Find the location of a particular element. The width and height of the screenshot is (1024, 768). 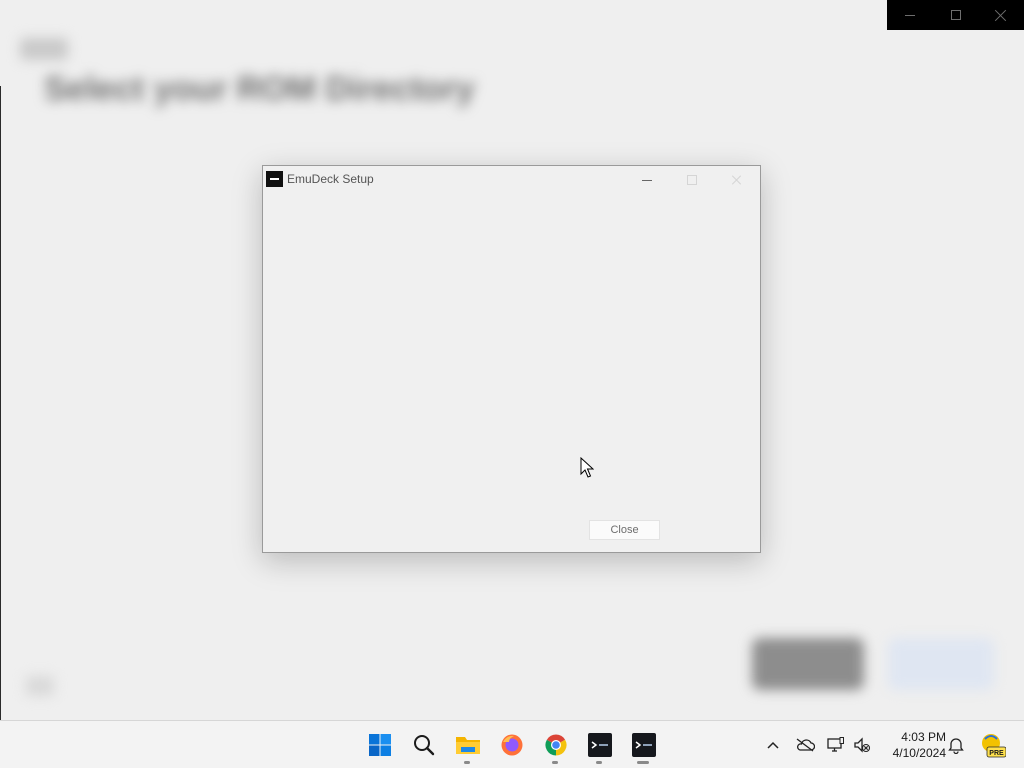

network-icon is located at coordinates (835, 744).